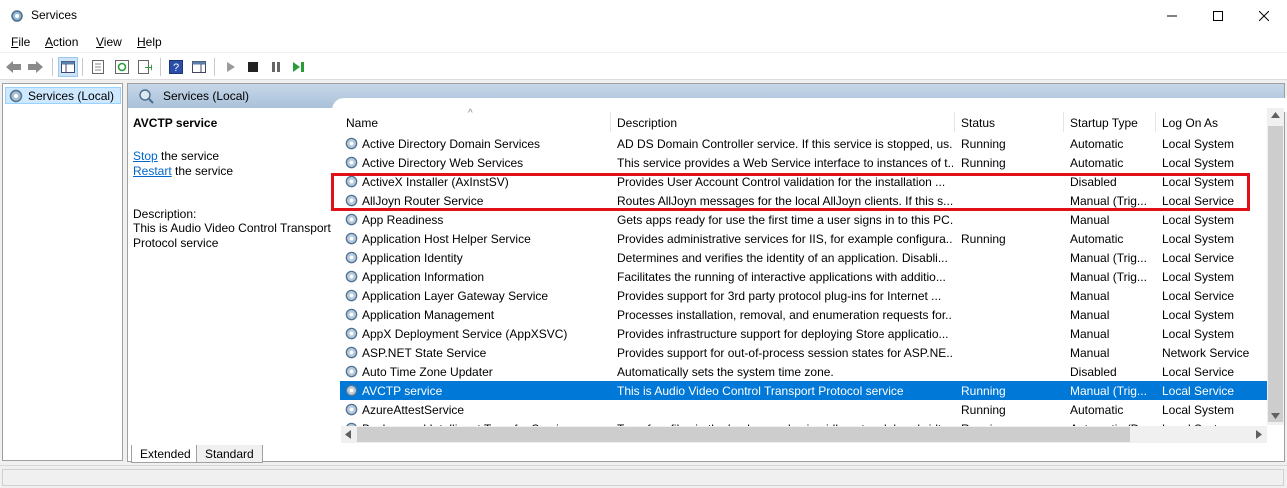  What do you see at coordinates (1172, 15) in the screenshot?
I see `minimize-button` at bounding box center [1172, 15].